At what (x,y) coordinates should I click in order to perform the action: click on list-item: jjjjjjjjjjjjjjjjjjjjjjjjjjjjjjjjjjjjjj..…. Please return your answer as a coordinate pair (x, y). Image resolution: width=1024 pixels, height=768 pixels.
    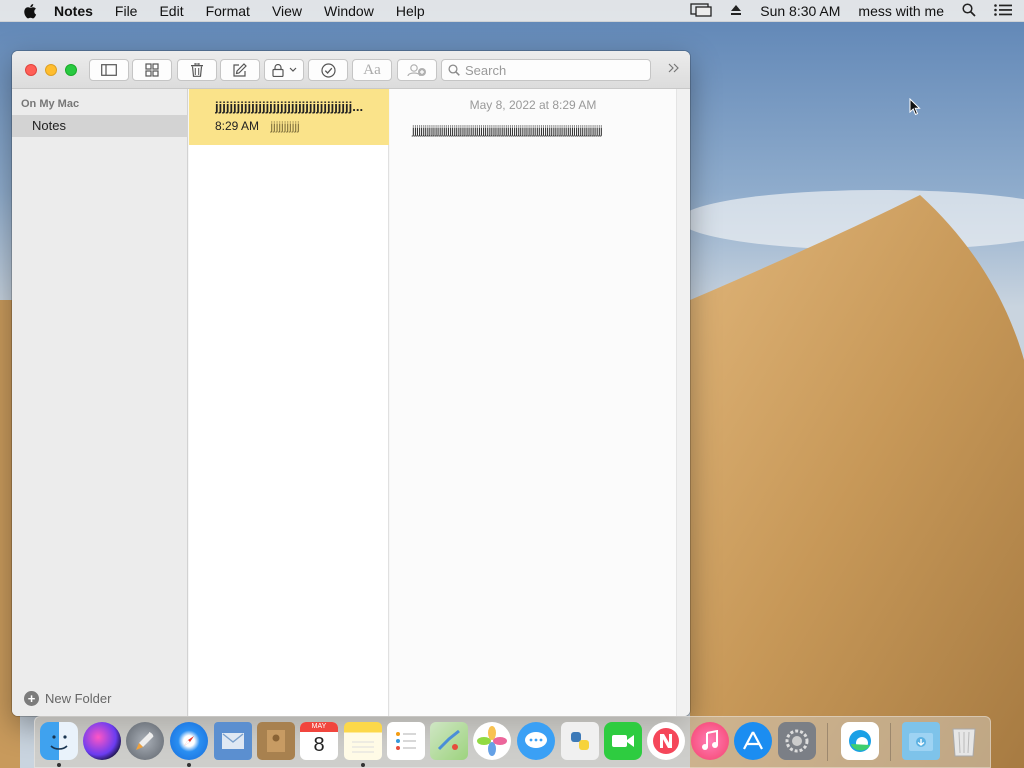
    Looking at the image, I should click on (289, 117).